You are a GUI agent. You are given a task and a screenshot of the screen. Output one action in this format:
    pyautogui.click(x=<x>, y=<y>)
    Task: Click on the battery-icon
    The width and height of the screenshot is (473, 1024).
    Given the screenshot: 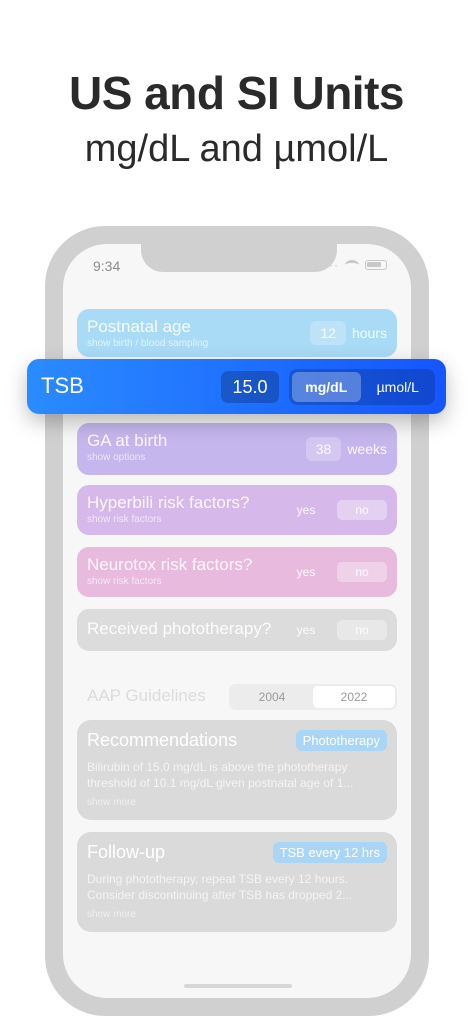 What is the action you would take?
    pyautogui.click(x=376, y=265)
    